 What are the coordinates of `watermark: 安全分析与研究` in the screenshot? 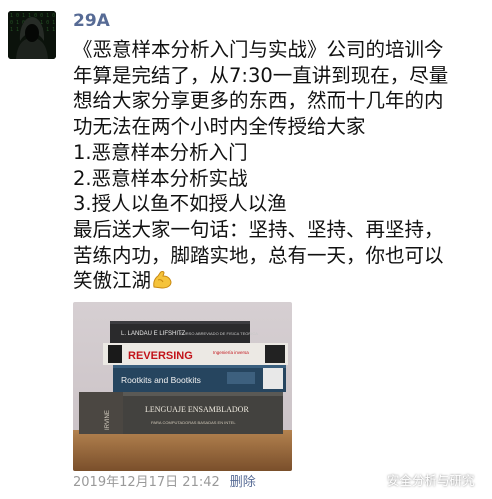 It's located at (419, 479).